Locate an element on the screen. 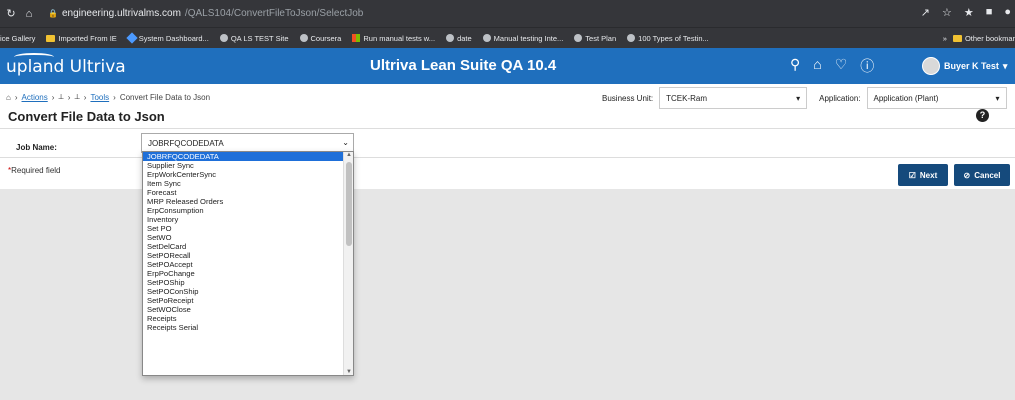 Image resolution: width=1015 pixels, height=400 pixels. cancel-circle-icon: ⊘ is located at coordinates (967, 175).